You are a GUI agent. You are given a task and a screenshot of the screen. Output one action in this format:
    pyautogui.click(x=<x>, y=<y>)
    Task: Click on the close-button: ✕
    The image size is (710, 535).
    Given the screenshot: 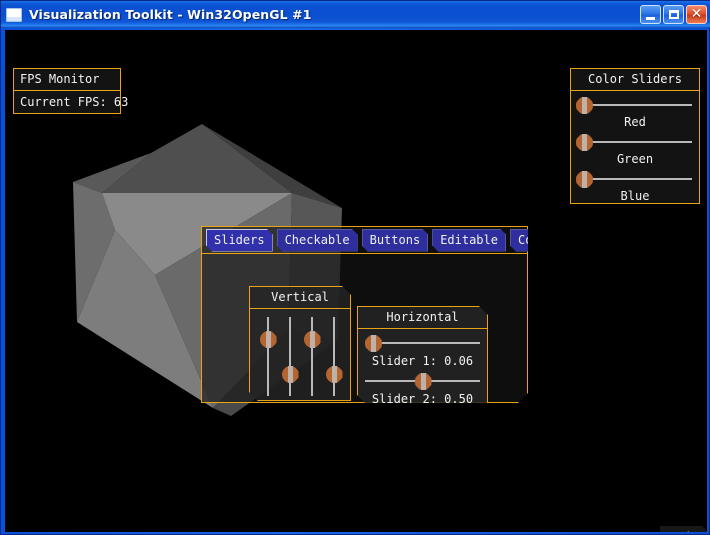 What is the action you would take?
    pyautogui.click(x=696, y=14)
    